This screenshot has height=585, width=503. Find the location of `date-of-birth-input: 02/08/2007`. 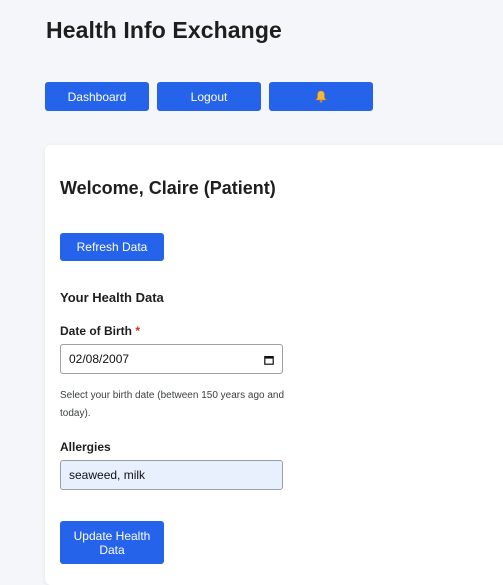

date-of-birth-input: 02/08/2007 is located at coordinates (171, 359).